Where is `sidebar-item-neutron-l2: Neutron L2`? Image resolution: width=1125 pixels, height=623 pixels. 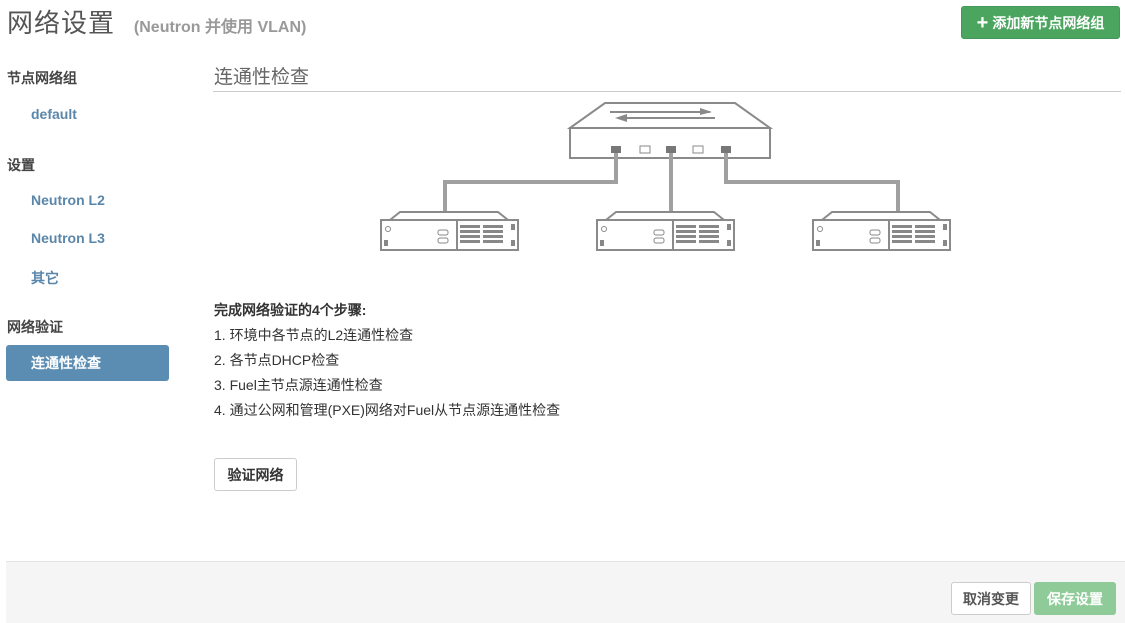
sidebar-item-neutron-l2: Neutron L2 is located at coordinates (68, 200).